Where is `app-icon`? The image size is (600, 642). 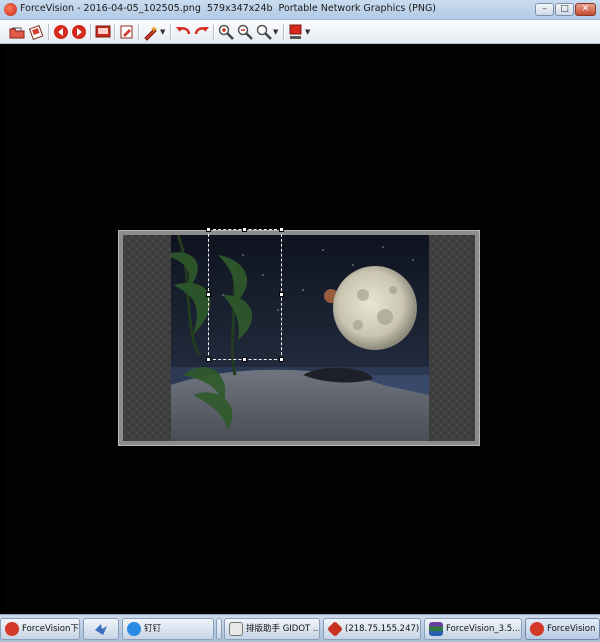 app-icon is located at coordinates (10, 9).